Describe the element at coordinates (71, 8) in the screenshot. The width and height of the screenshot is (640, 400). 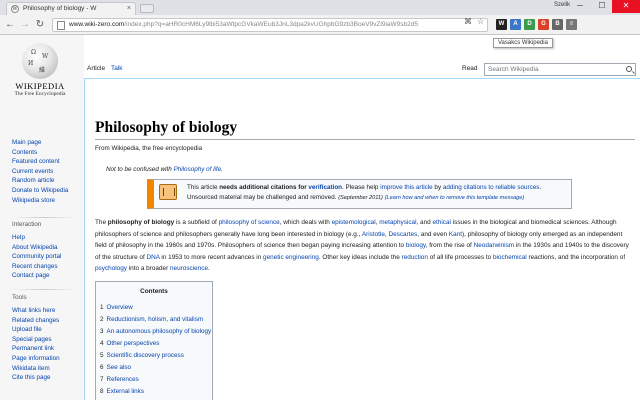
I see `browser-tab: W Philosophy of biology - W ×` at that location.